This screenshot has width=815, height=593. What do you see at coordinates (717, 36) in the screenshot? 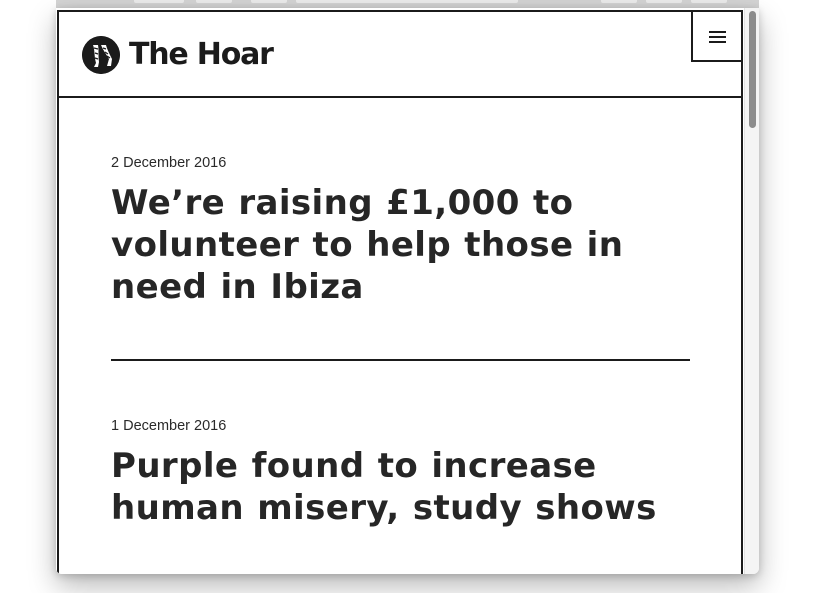
I see `menu-toggle-button` at bounding box center [717, 36].